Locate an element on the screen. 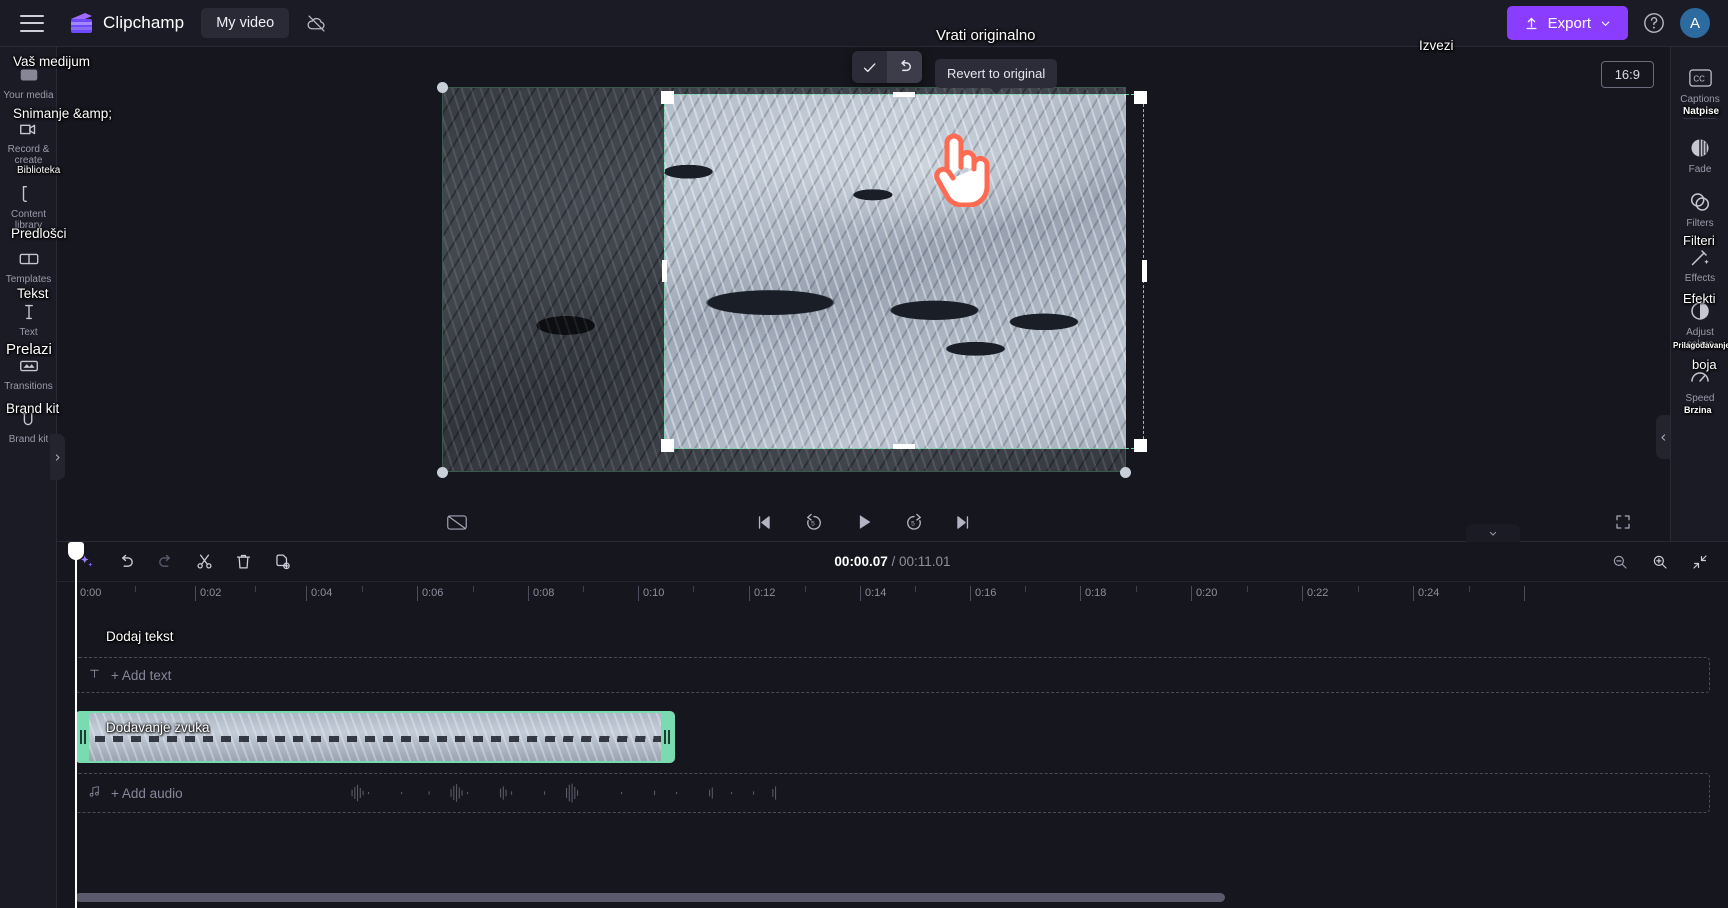  clip-trim-handle-left is located at coordinates (83, 737).